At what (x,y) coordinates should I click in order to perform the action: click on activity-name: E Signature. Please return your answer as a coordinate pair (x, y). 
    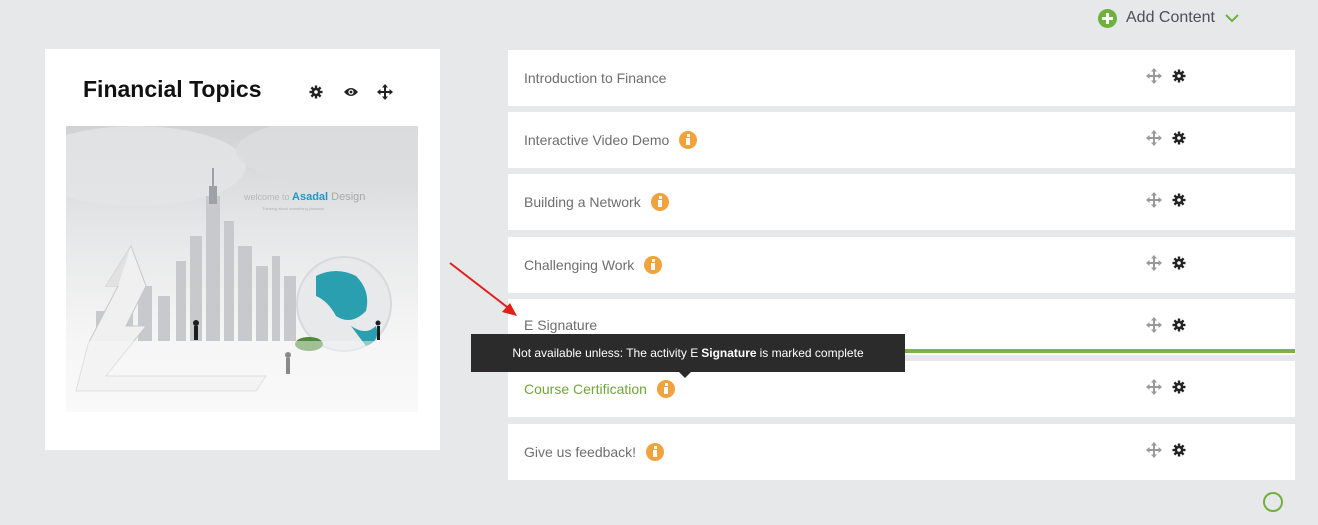
    Looking at the image, I should click on (560, 325).